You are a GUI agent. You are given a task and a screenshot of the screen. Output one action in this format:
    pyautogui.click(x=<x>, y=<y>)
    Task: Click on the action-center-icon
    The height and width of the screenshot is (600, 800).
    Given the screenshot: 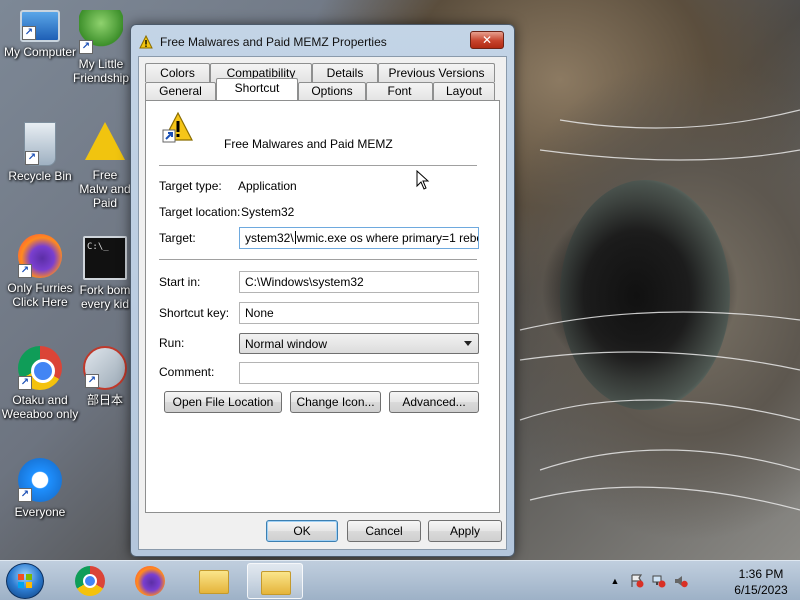 What is the action you would take?
    pyautogui.click(x=637, y=581)
    